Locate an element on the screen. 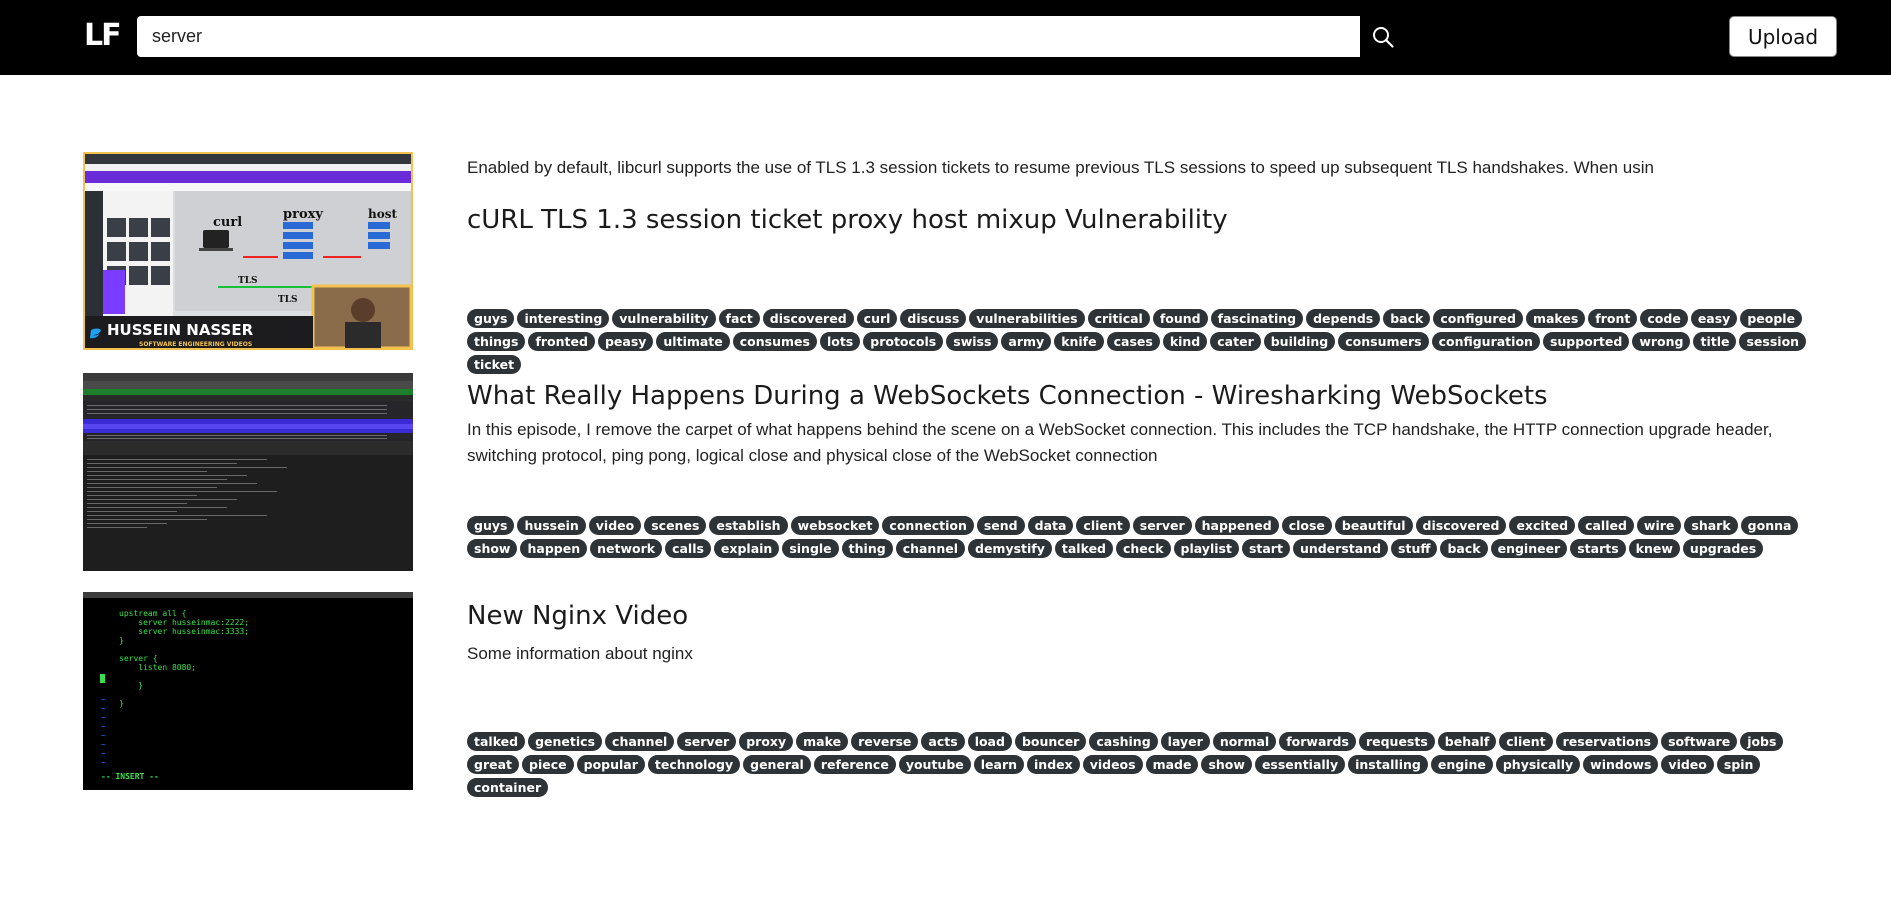  tag-chip: fronted is located at coordinates (561, 341).